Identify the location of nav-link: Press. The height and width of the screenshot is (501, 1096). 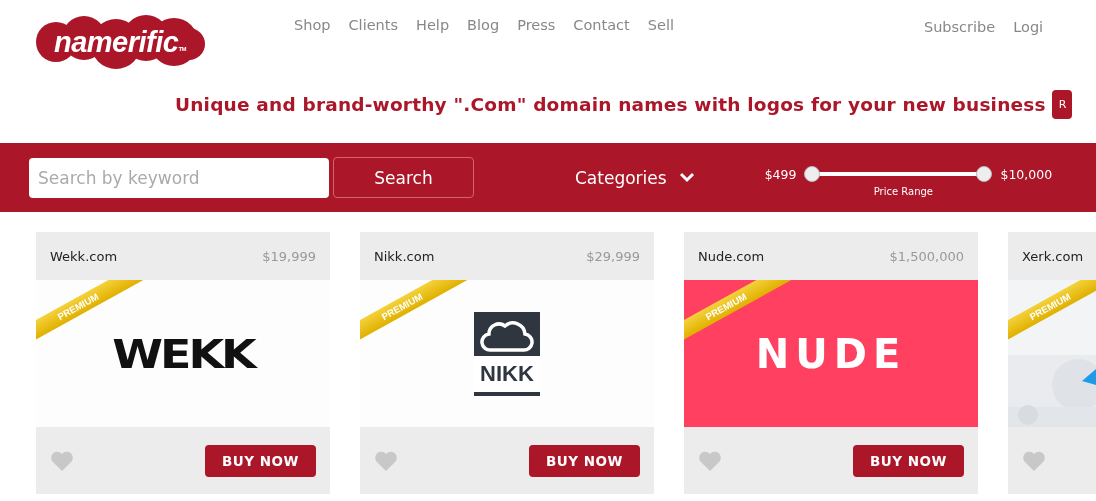
(536, 25).